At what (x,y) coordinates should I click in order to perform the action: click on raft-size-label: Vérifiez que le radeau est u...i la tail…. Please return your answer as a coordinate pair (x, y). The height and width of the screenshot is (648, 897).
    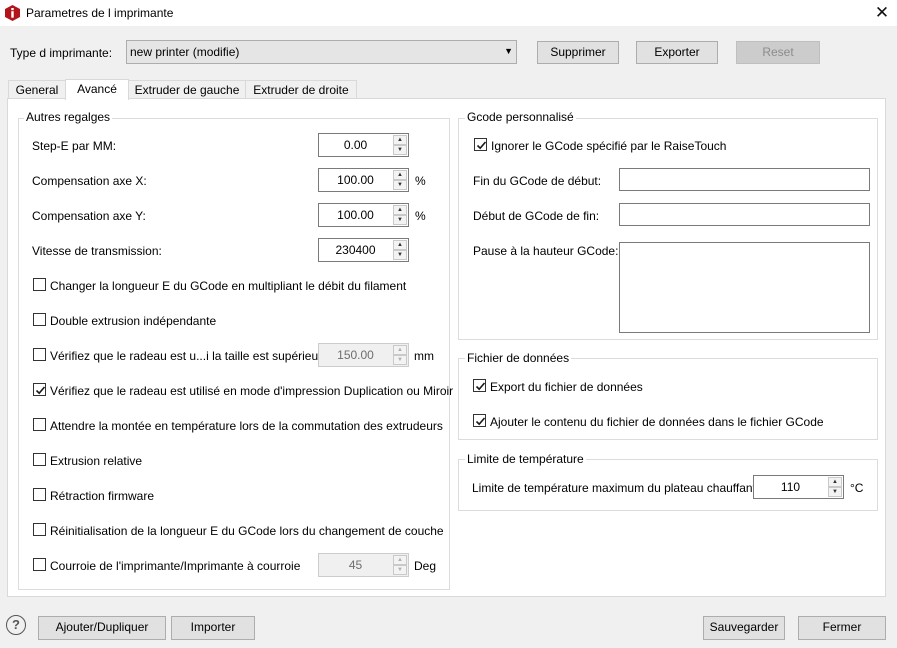
    Looking at the image, I should click on (194, 356).